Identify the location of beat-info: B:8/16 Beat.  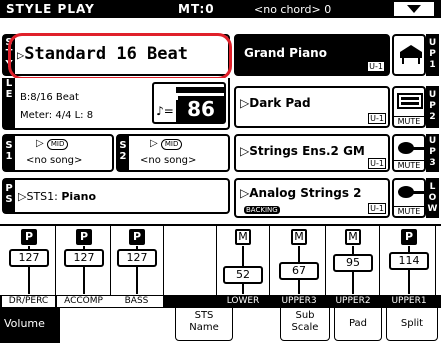
(49, 97).